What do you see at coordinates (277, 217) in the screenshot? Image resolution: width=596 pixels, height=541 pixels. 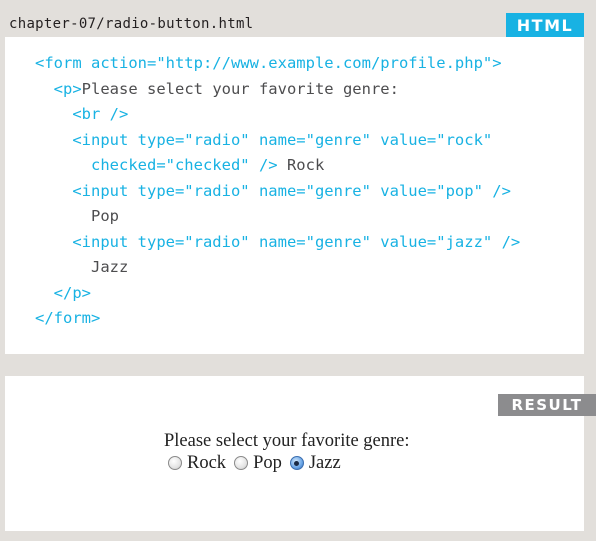 I see `code-line: Pop` at bounding box center [277, 217].